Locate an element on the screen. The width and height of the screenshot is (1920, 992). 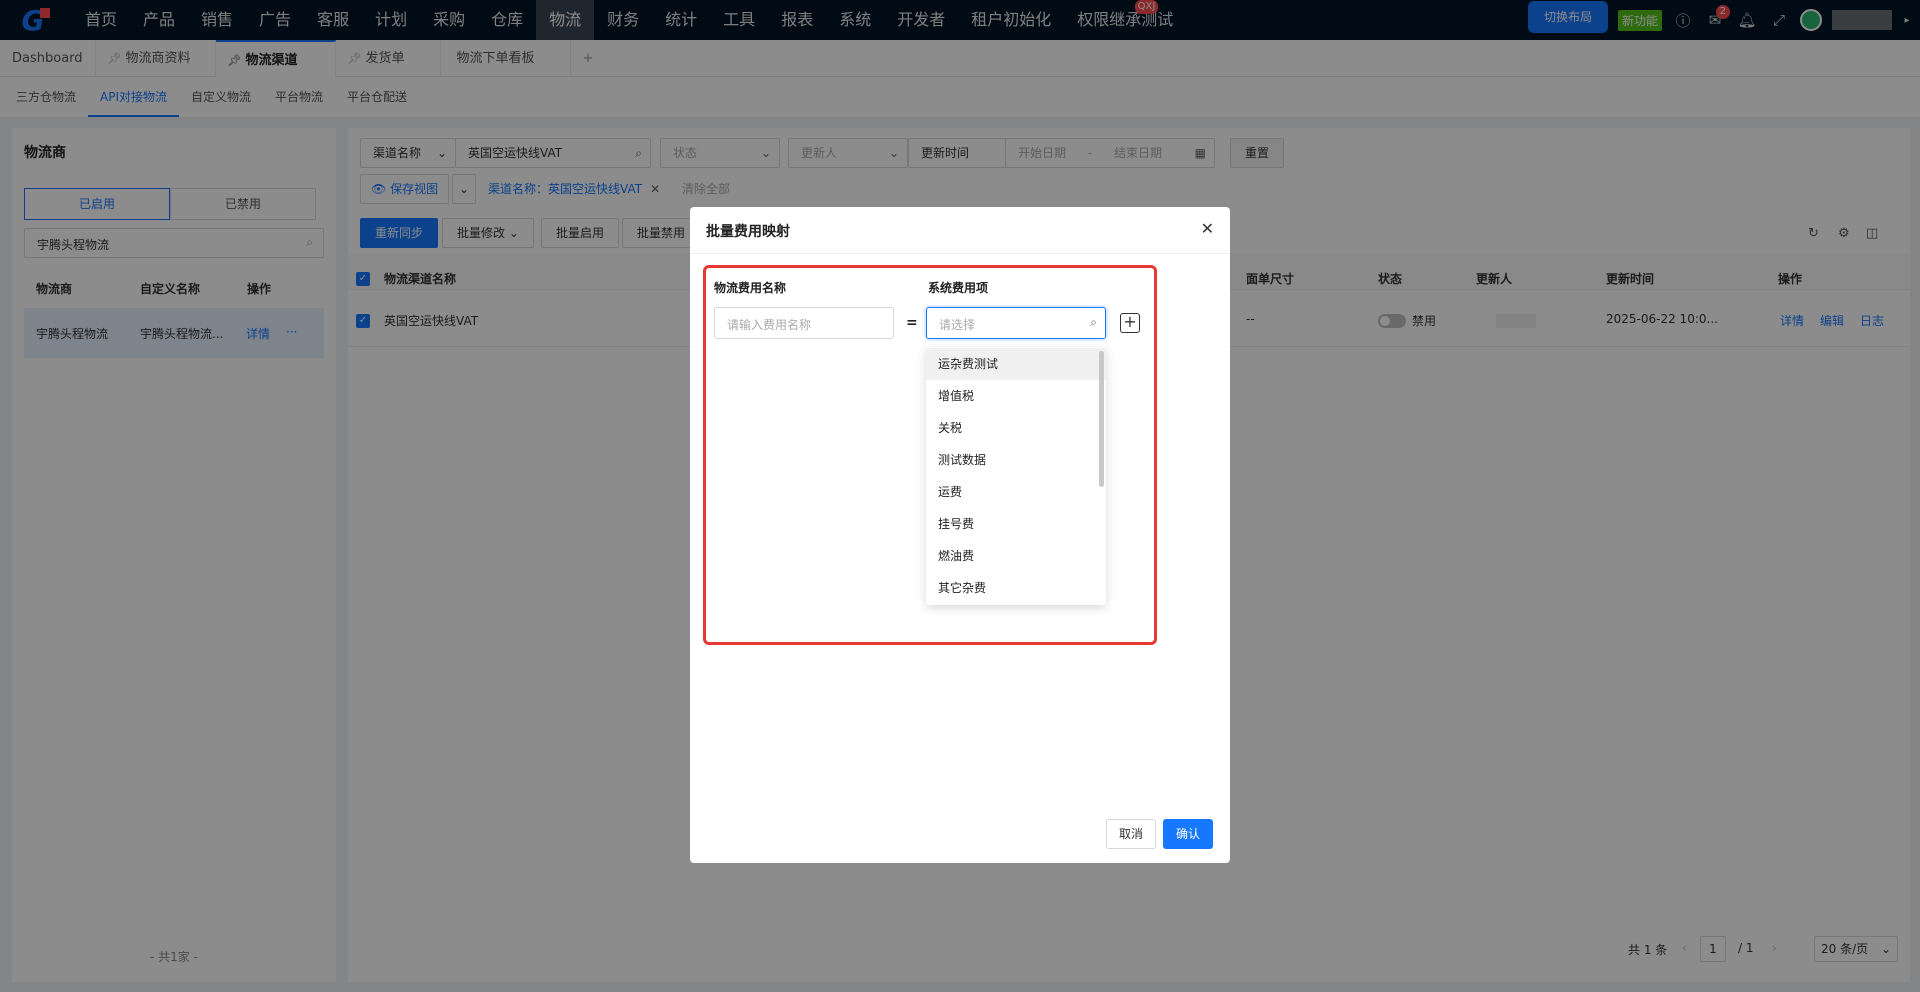
dropdown-option: 测试数据 is located at coordinates (1016, 460).